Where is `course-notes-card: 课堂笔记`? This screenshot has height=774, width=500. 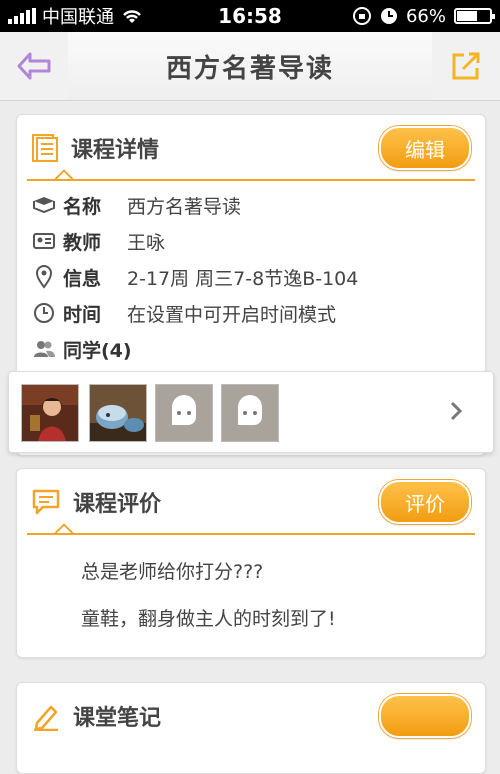 course-notes-card: 课堂笔记 is located at coordinates (251, 728).